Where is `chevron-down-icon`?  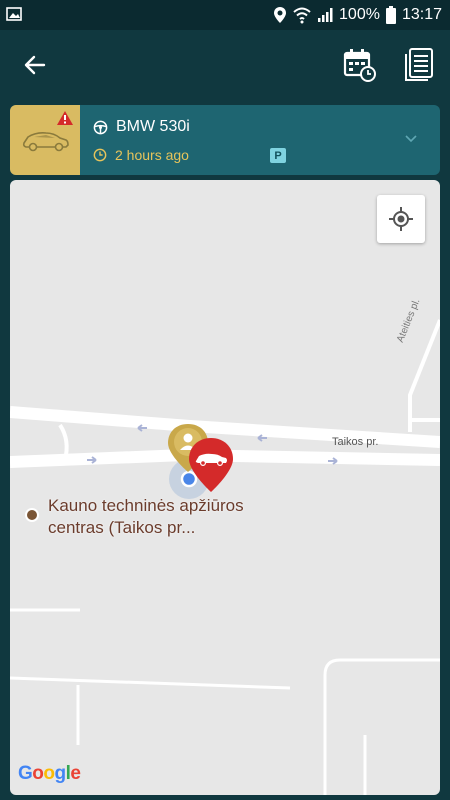
chevron-down-icon is located at coordinates (411, 139).